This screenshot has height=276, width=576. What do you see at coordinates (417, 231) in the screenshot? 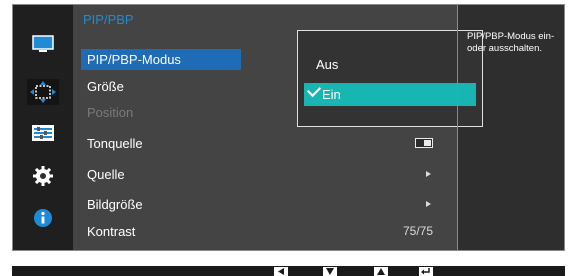
I see `contrast-value: 75/75` at bounding box center [417, 231].